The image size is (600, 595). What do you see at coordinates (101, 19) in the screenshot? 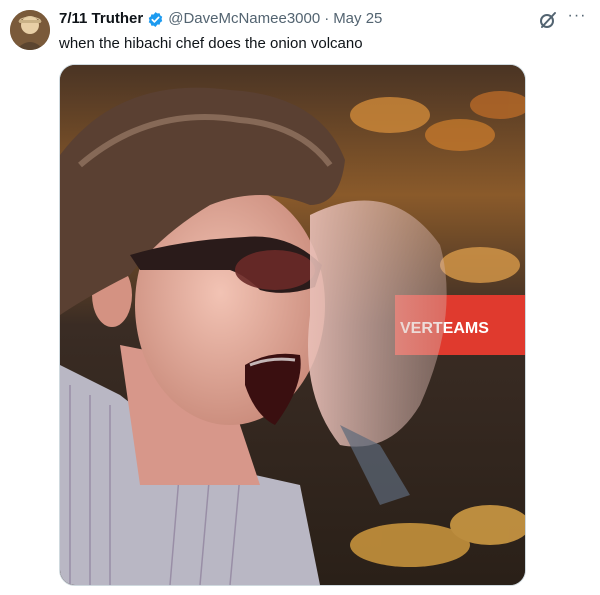
I see `display-name: 7/11 Truther` at bounding box center [101, 19].